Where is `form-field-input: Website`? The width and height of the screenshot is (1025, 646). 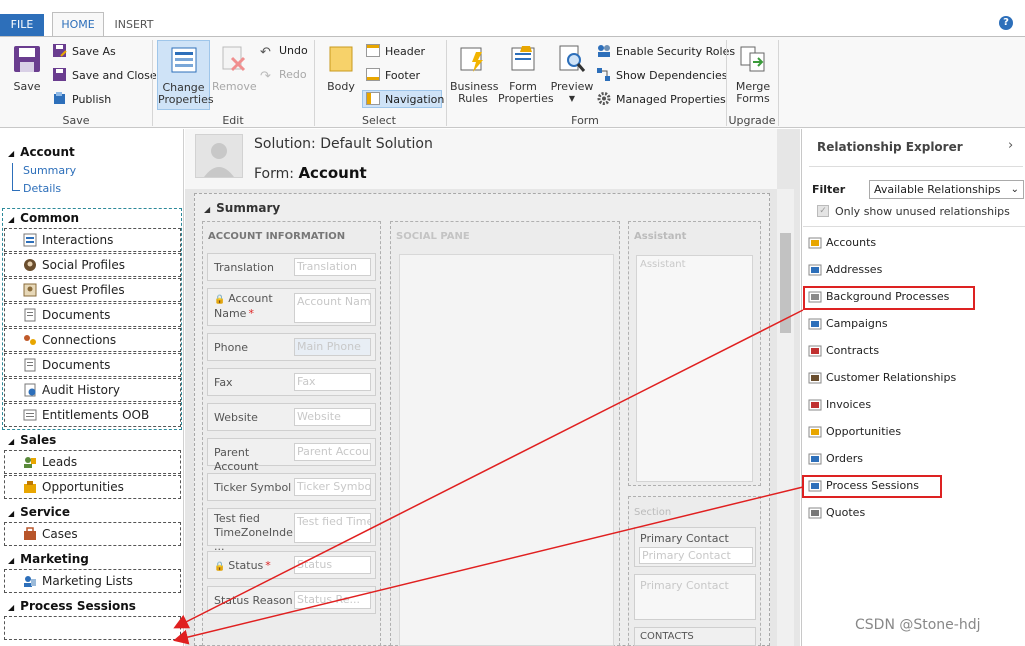
form-field-input: Website is located at coordinates (332, 417).